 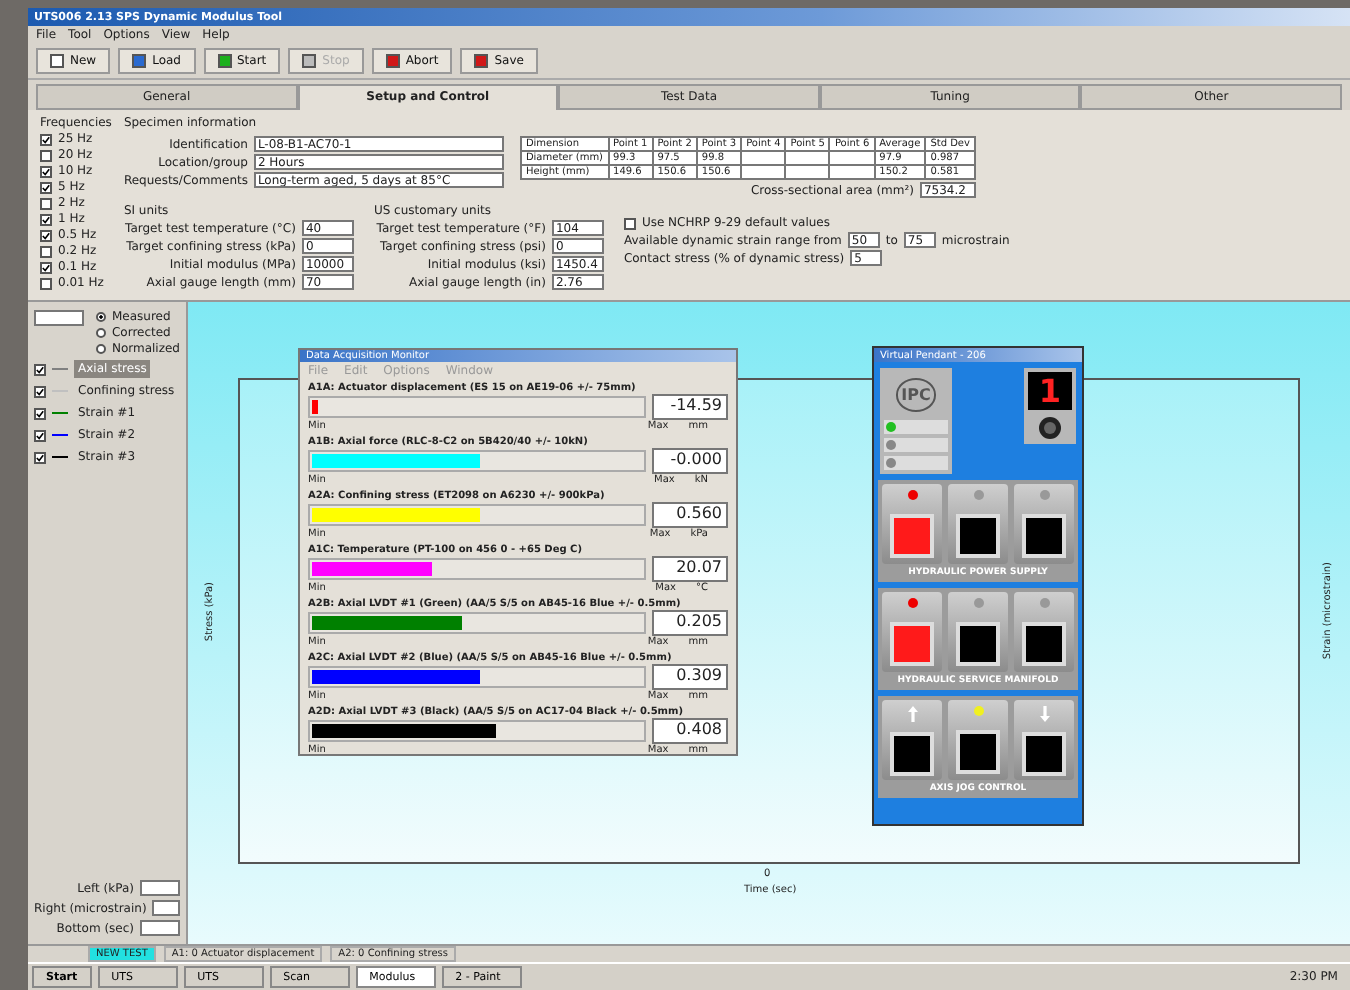 What do you see at coordinates (690, 569) in the screenshot?
I see `reading-value: 20.07` at bounding box center [690, 569].